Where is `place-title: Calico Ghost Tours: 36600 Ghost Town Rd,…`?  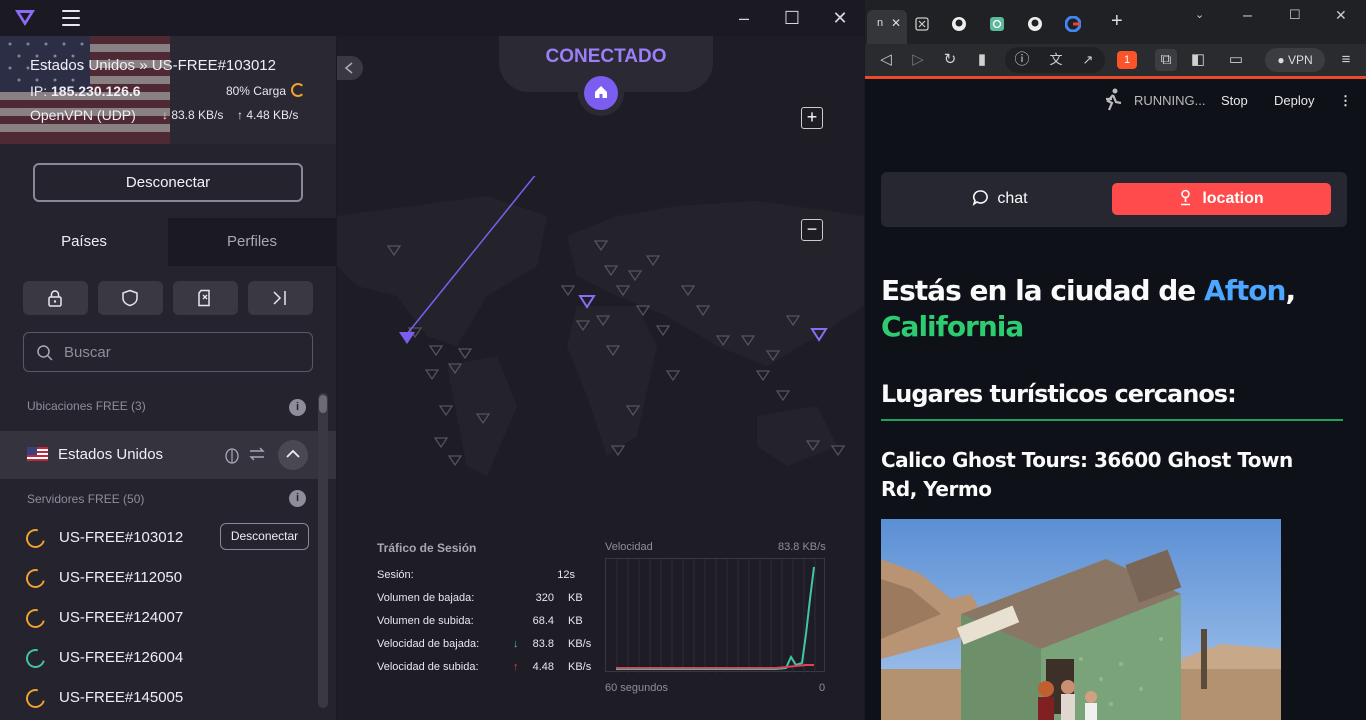 place-title: Calico Ghost Tours: 36600 Ghost Town Rd,… is located at coordinates (1087, 474).